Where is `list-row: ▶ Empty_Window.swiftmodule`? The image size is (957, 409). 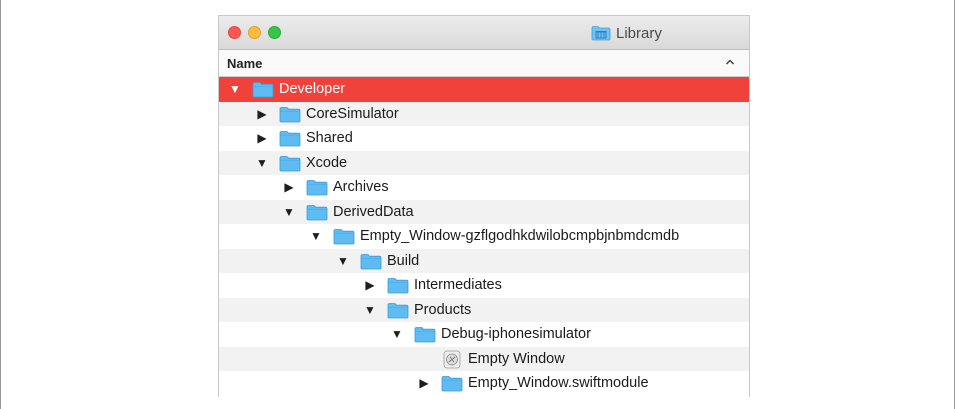
list-row: ▶ Empty_Window.swiftmodule is located at coordinates (484, 383).